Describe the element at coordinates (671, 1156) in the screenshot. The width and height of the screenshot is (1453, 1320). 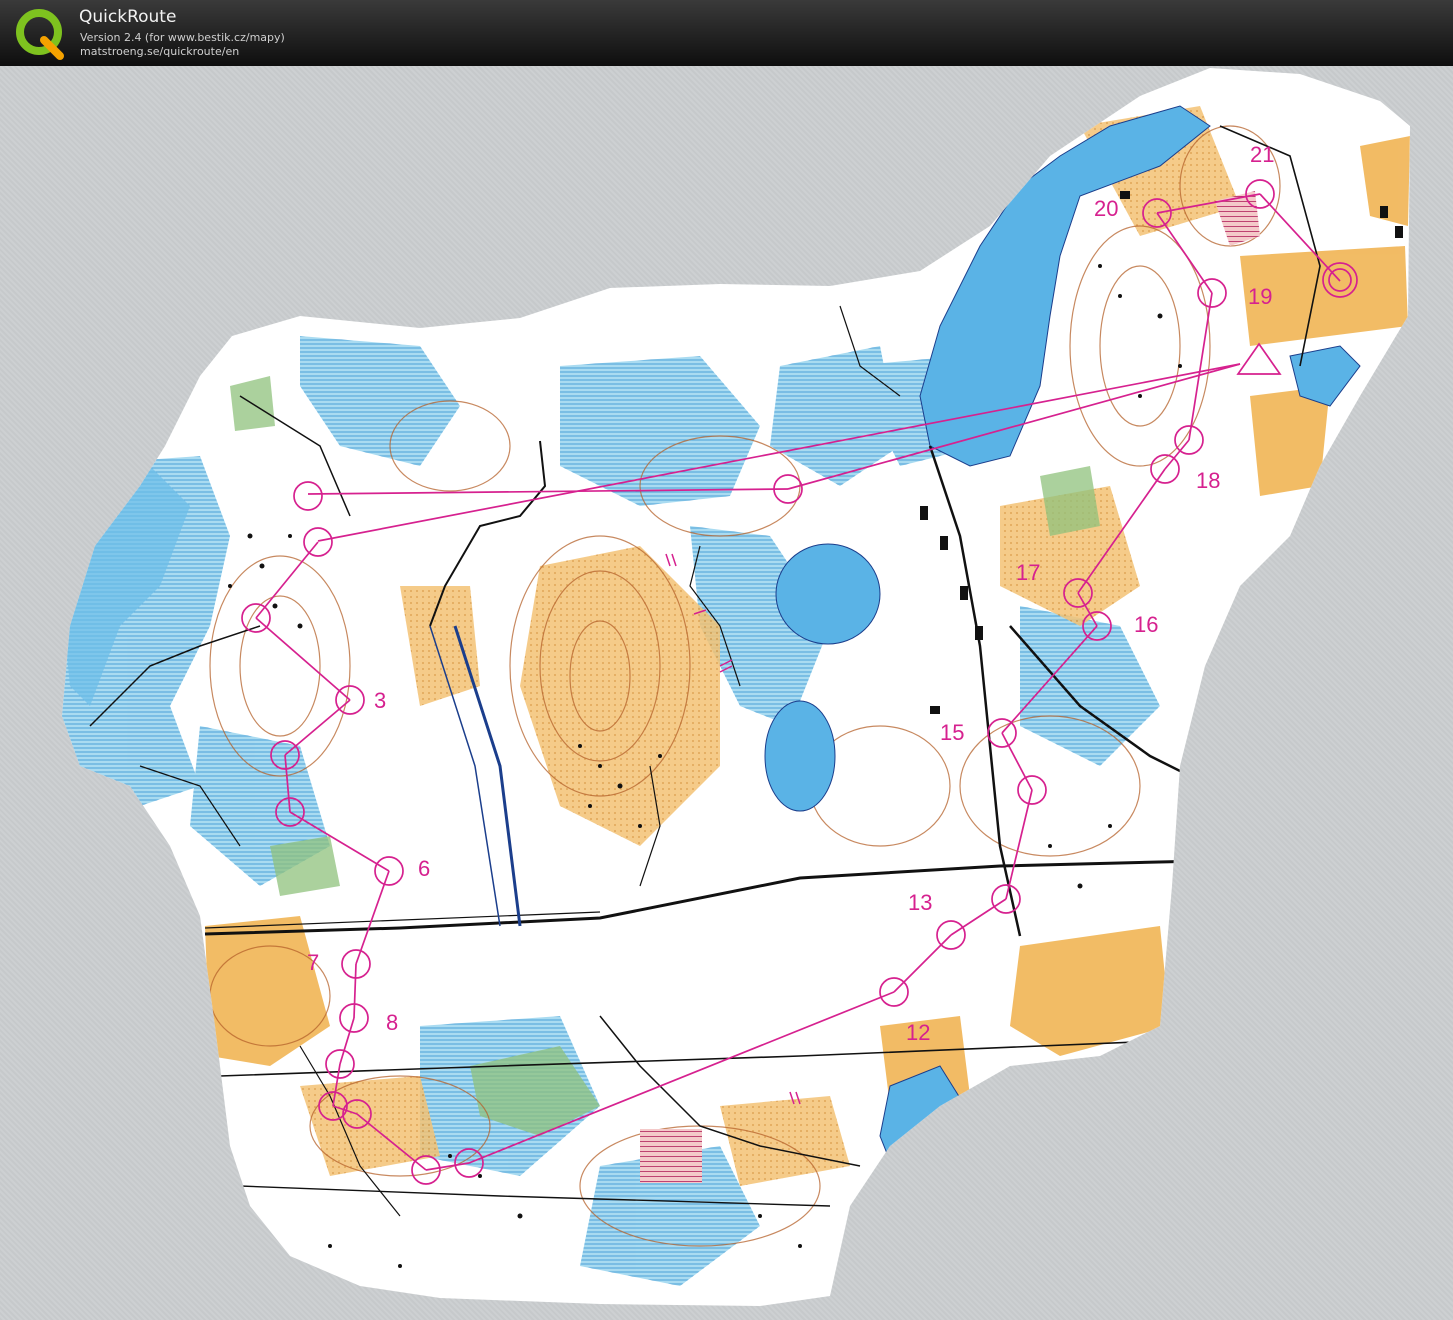
I see `forbidden-area` at that location.